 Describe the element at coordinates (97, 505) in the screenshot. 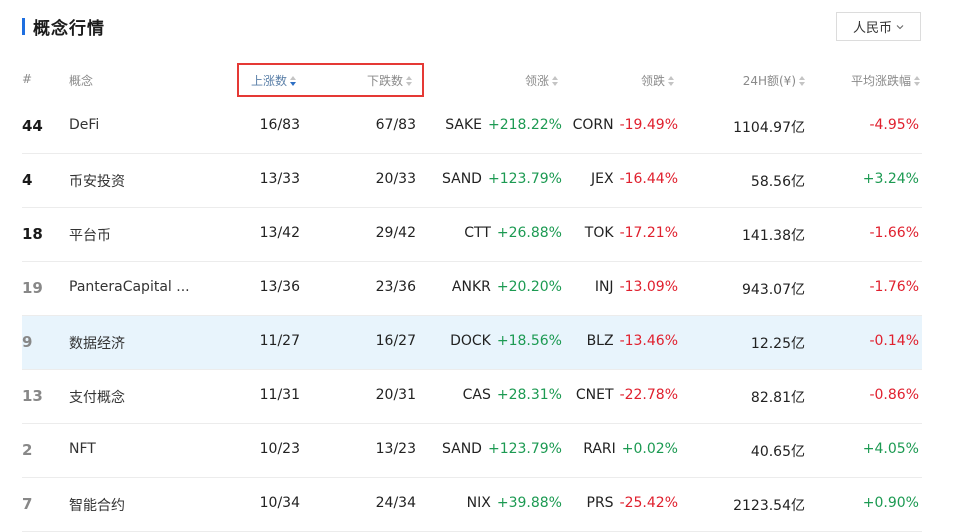

I see `concept-name-link: 智能合约` at that location.